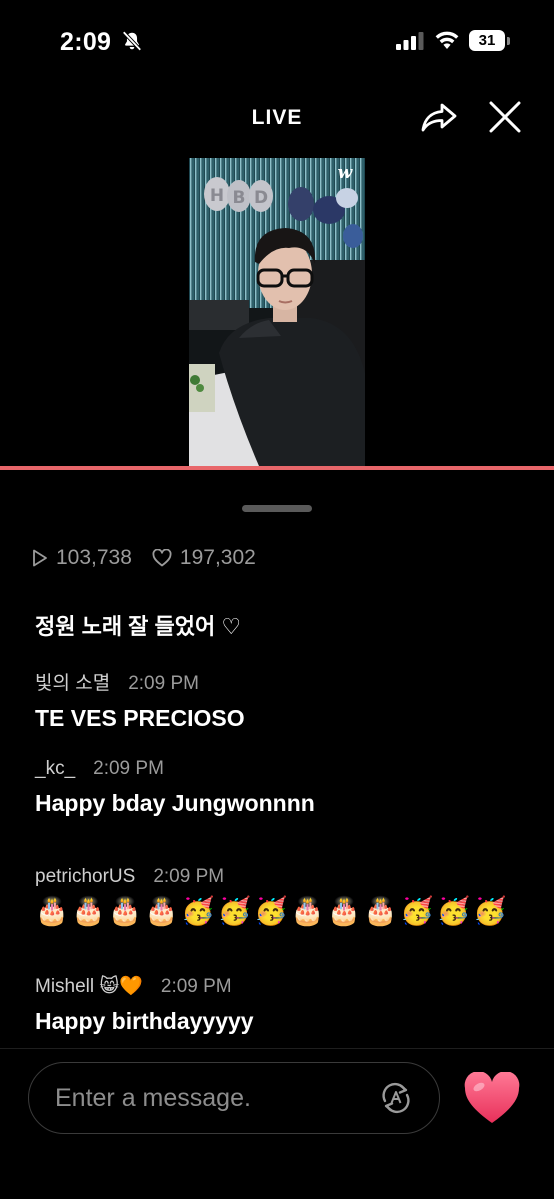  What do you see at coordinates (277, 1048) in the screenshot?
I see `composer-divider` at bounding box center [277, 1048].